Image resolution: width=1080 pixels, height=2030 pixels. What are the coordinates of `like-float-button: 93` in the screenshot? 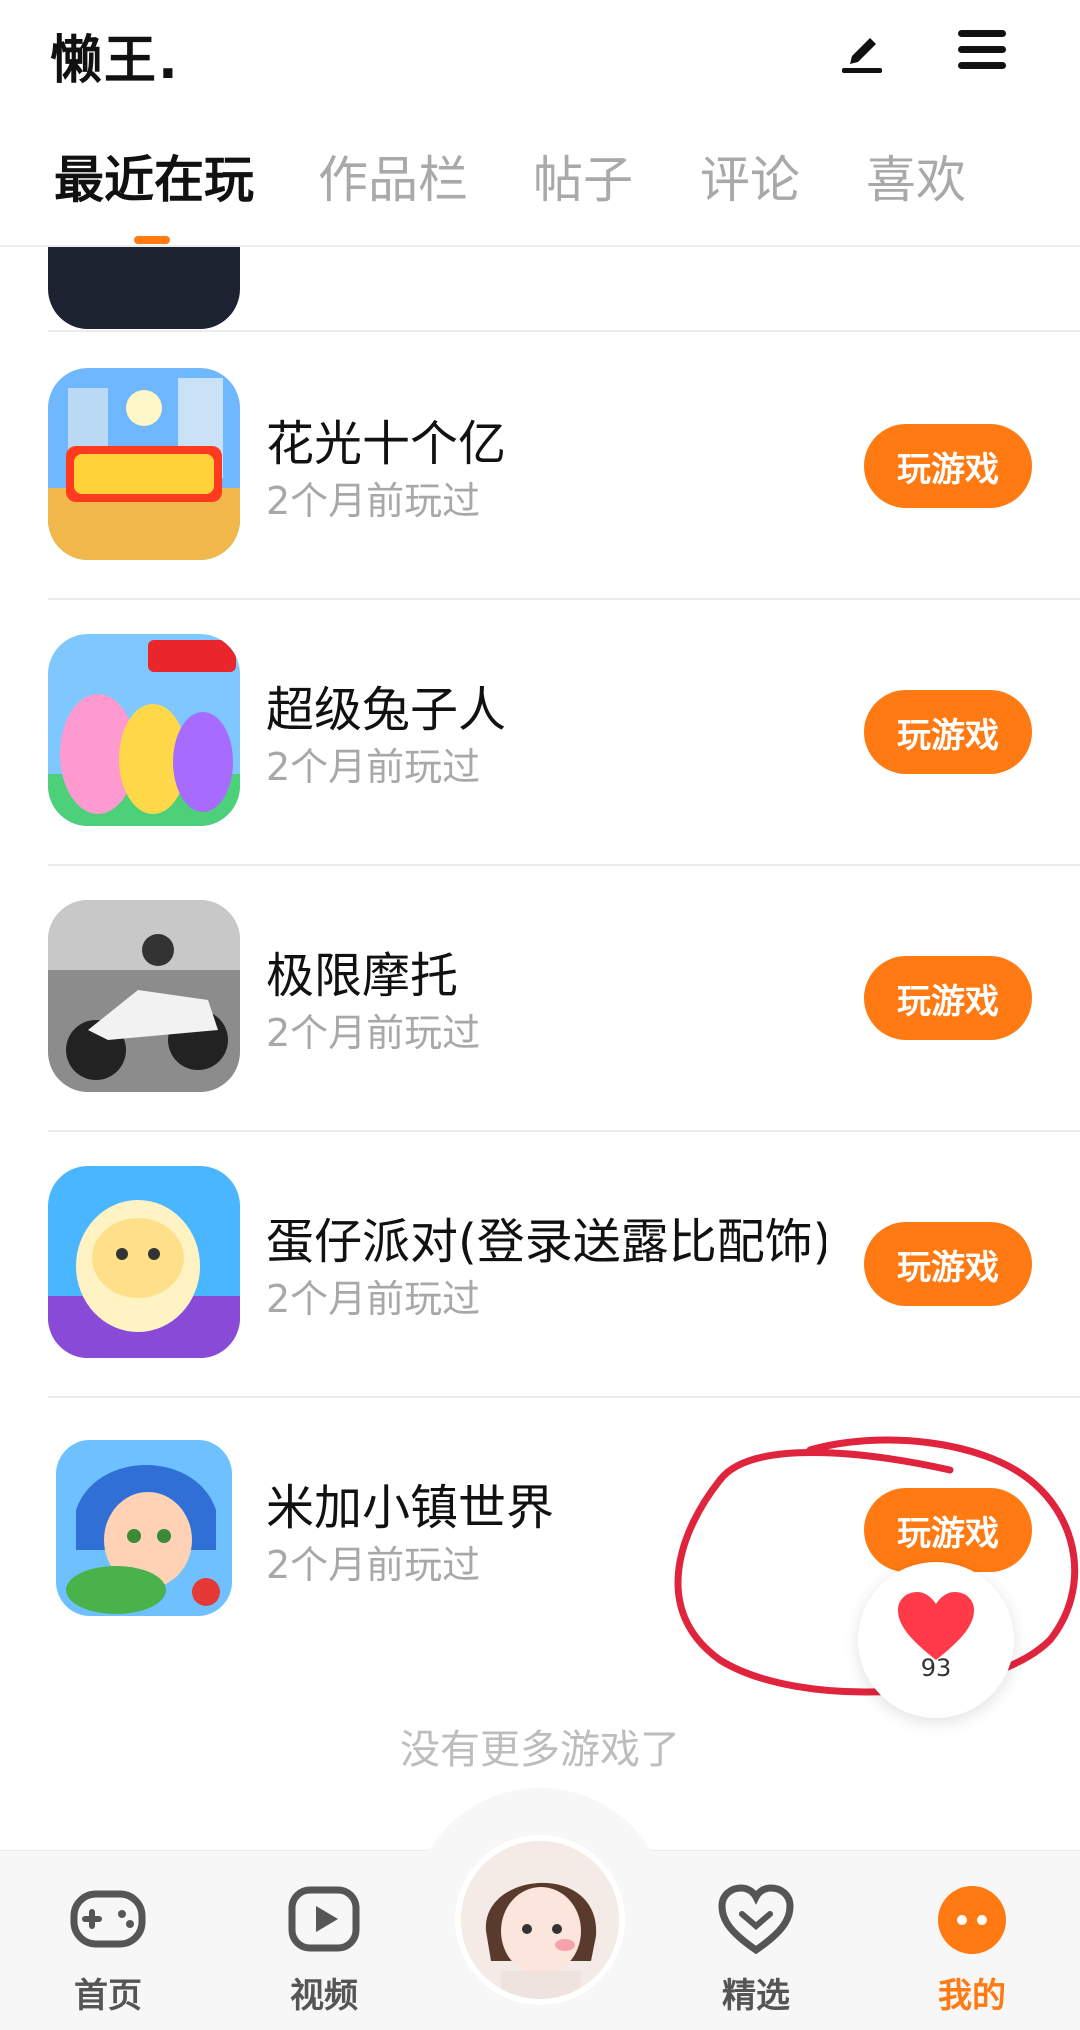 It's located at (936, 1640).